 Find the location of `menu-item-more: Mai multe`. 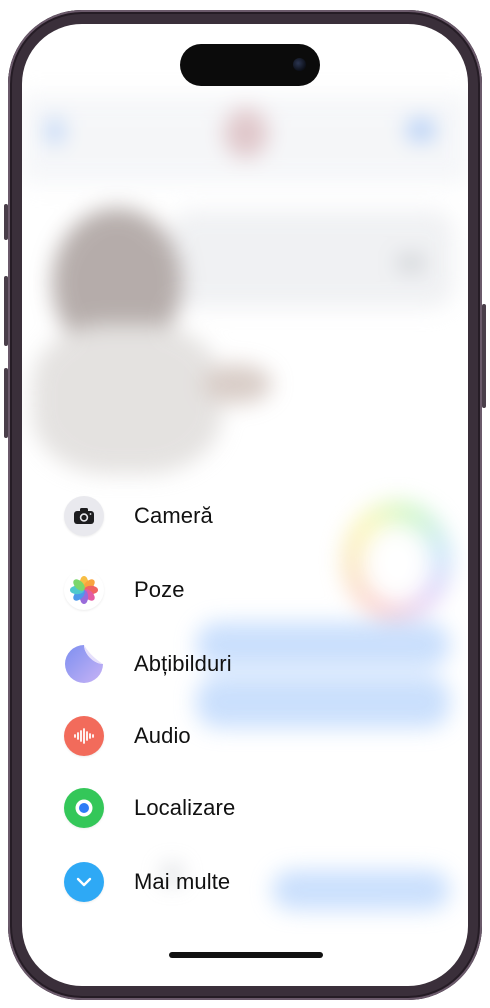

menu-item-more: Mai multe is located at coordinates (244, 882).